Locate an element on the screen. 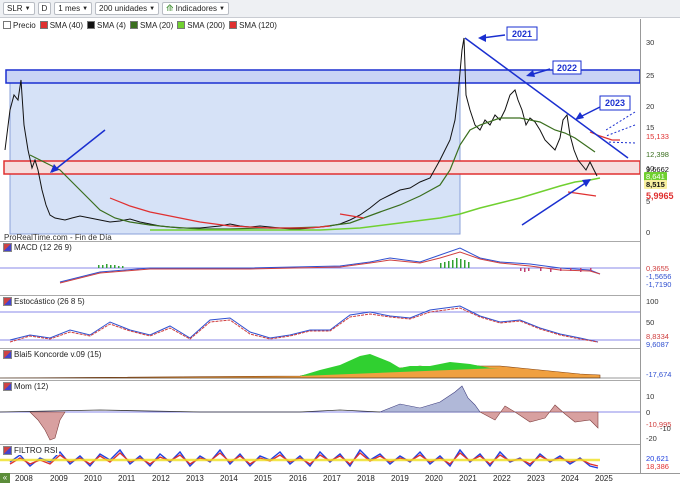 Image resolution: width=680 pixels, height=484 pixels. koncorde-tag: -17,674 is located at coordinates (659, 374).